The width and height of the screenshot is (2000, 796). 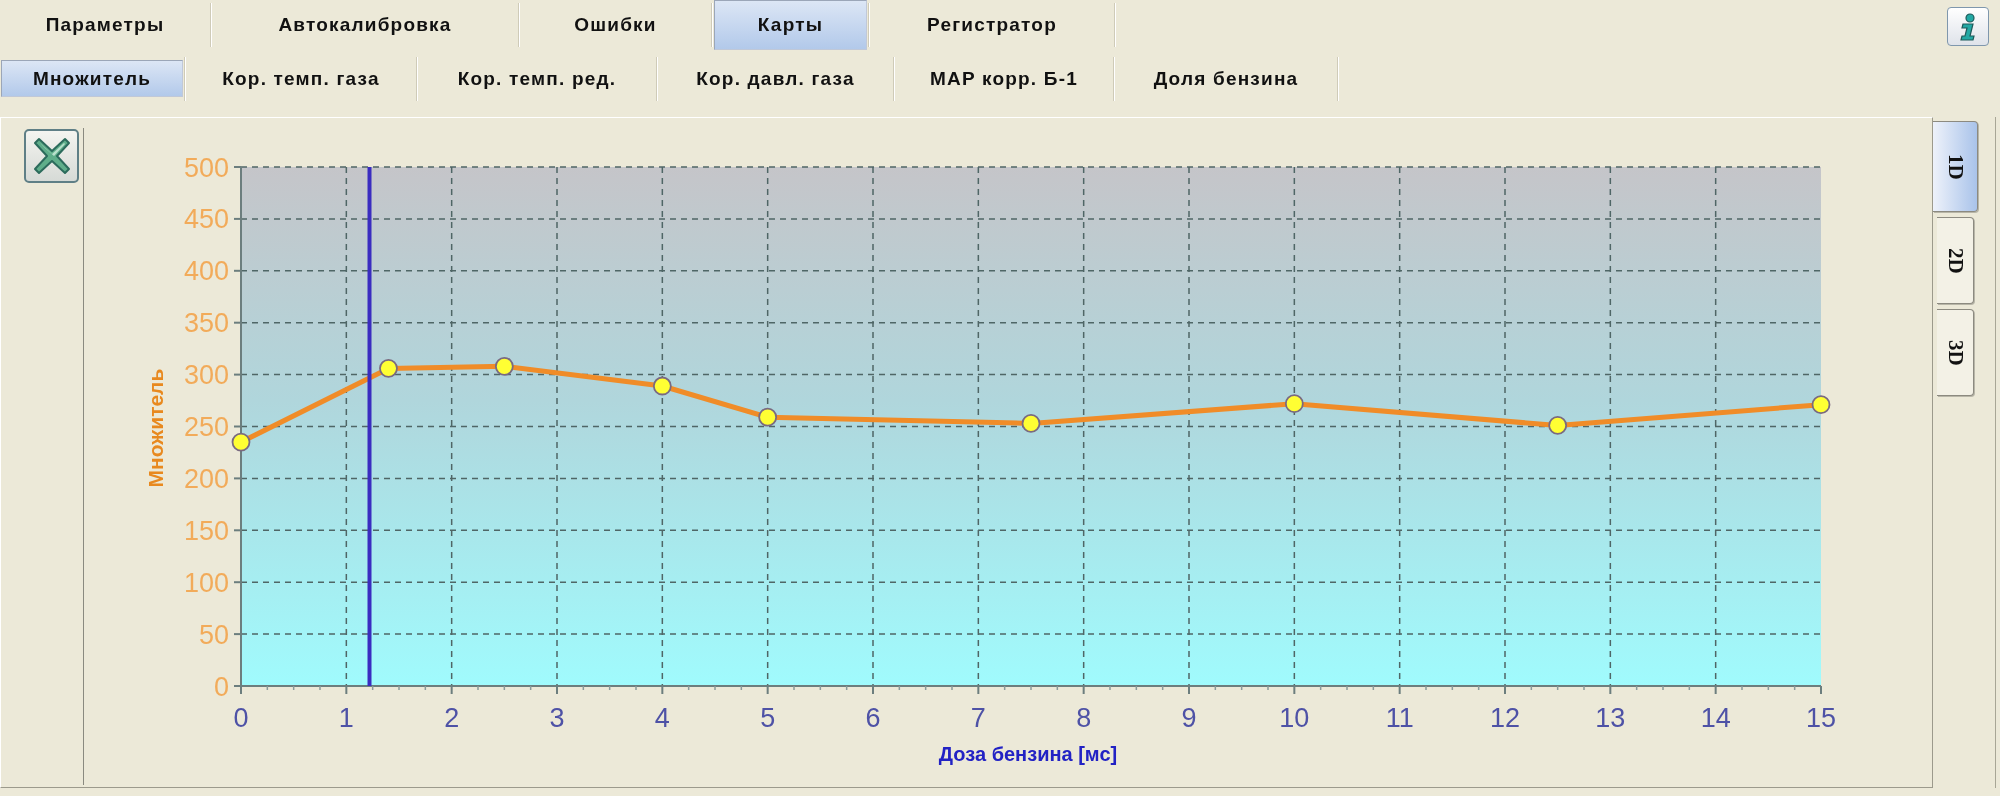 I want to click on y-axis-title: Множитель, so click(x=155, y=428).